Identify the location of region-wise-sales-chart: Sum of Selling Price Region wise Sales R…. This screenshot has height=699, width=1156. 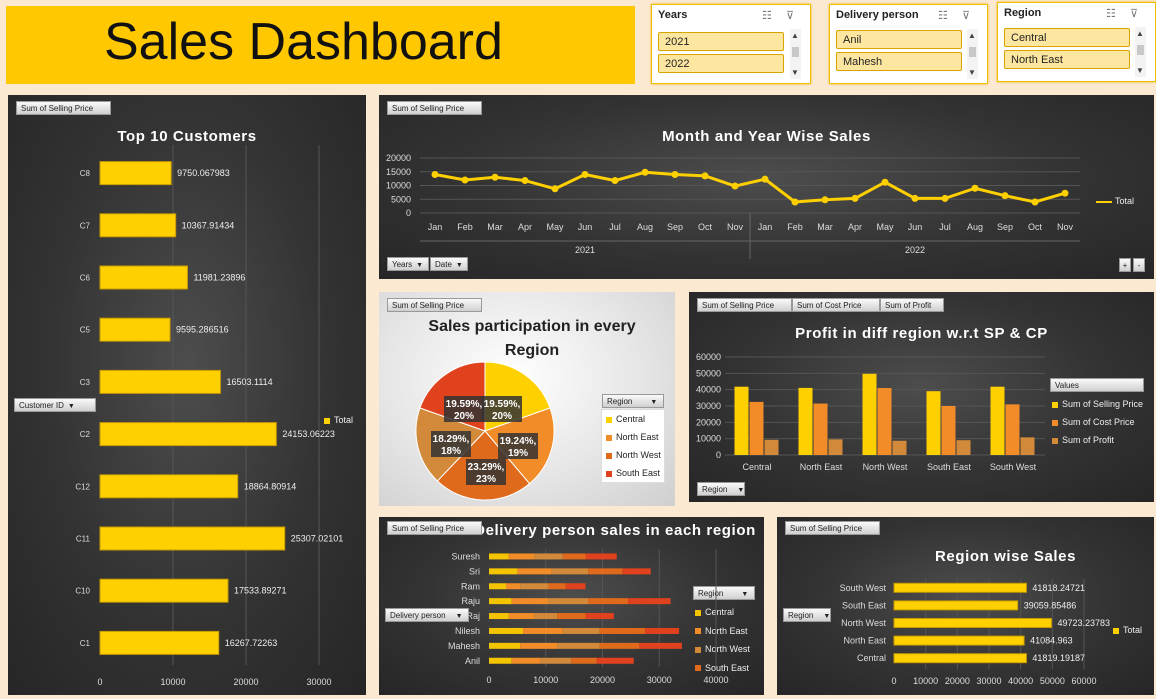
(965, 606).